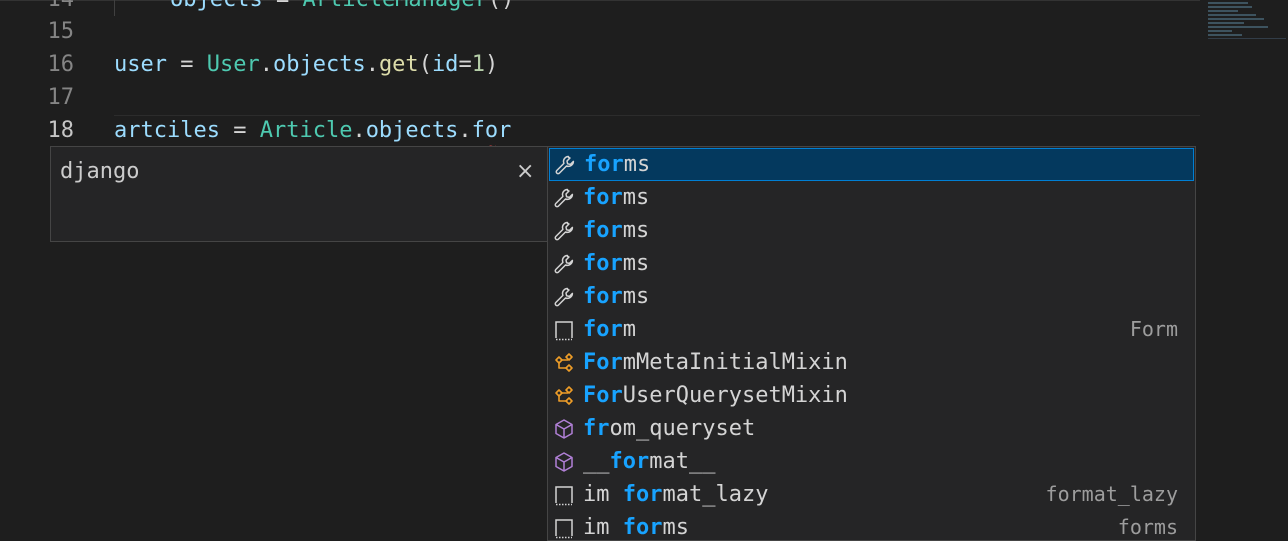 This screenshot has width=1288, height=541. What do you see at coordinates (715, 362) in the screenshot?
I see `suggestion-label: FormMetaInitialMixin` at bounding box center [715, 362].